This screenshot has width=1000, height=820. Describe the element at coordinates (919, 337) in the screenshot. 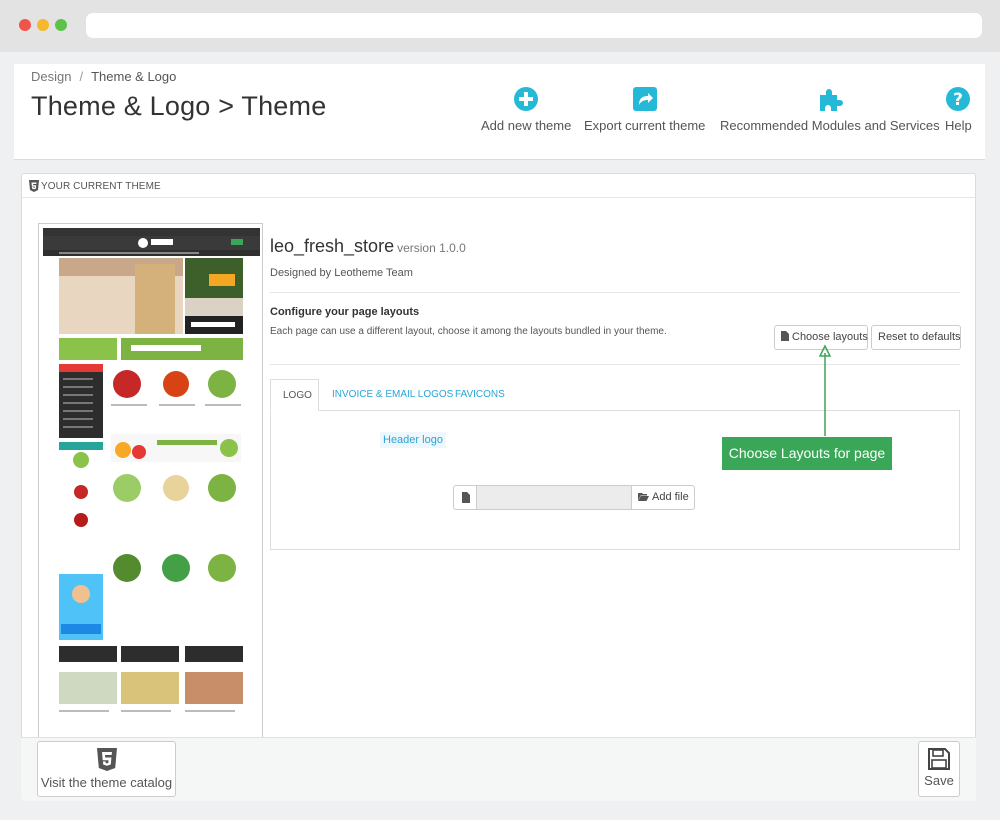

I see `reset-defaults-label: Reset to defaults` at that location.